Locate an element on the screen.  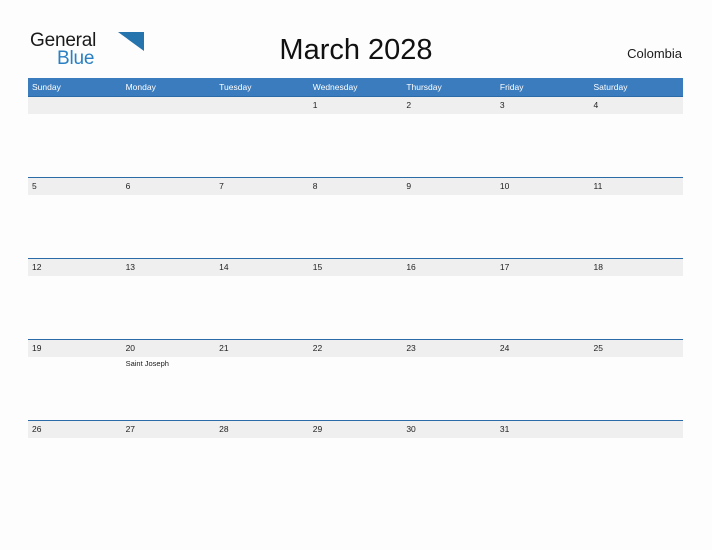
calendar-week-row: 19 20 Saint Joseph 21 22 23 24 25 is located at coordinates (355, 379).